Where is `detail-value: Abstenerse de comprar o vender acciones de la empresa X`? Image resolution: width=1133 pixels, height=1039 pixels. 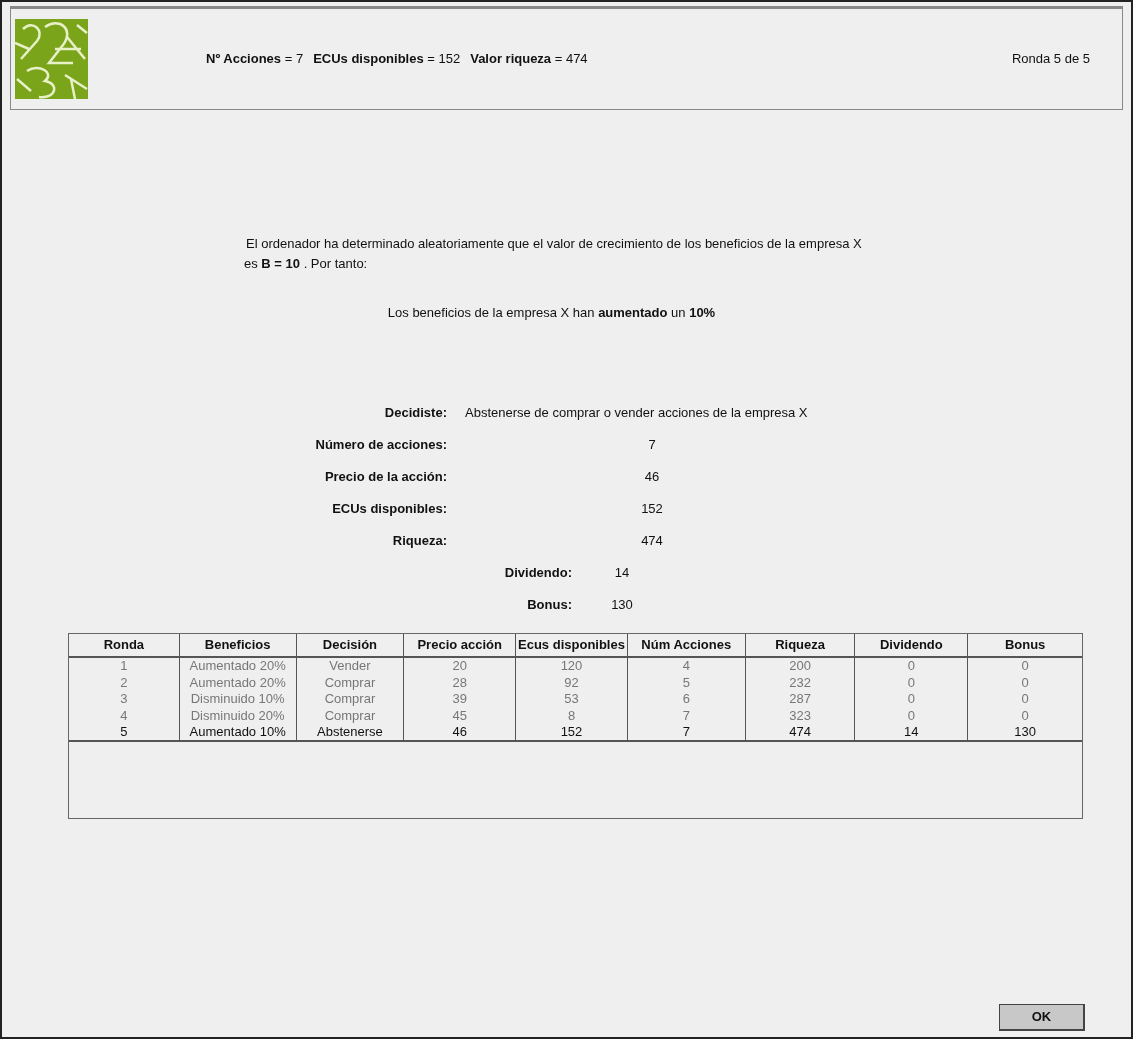 detail-value: Abstenerse de comprar o vender acciones de la empresa X is located at coordinates (636, 412).